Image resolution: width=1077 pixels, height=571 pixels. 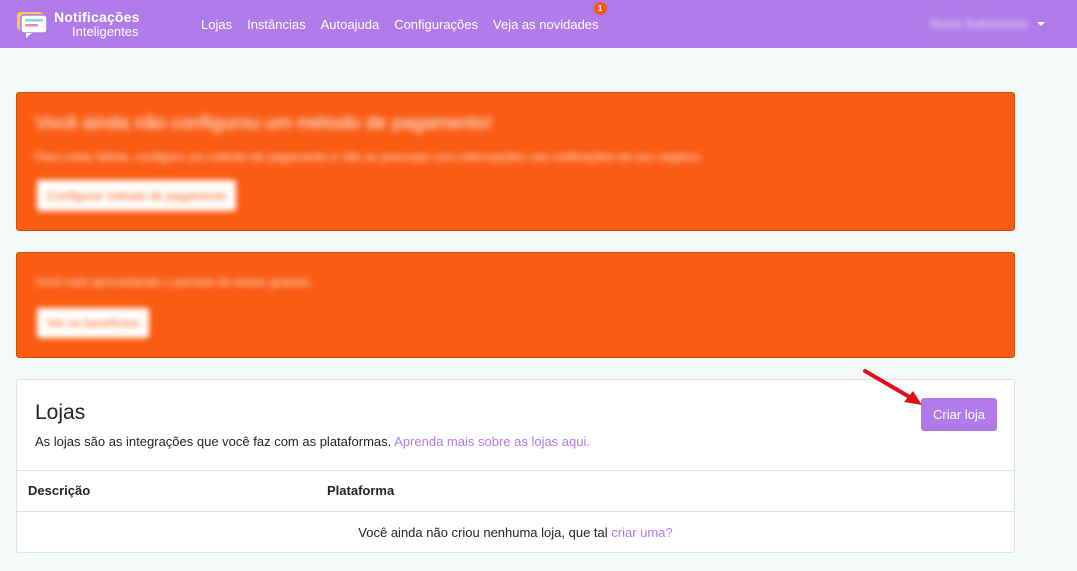 I want to click on brand-name: Notificações Inteligentes, so click(x=97, y=24).